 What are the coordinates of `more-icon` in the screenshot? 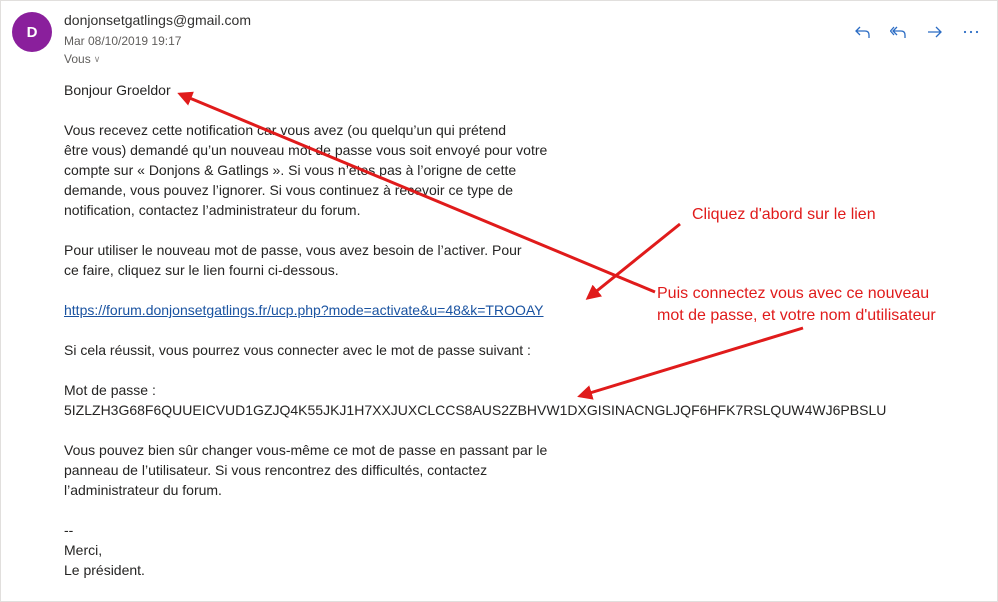 It's located at (971, 32).